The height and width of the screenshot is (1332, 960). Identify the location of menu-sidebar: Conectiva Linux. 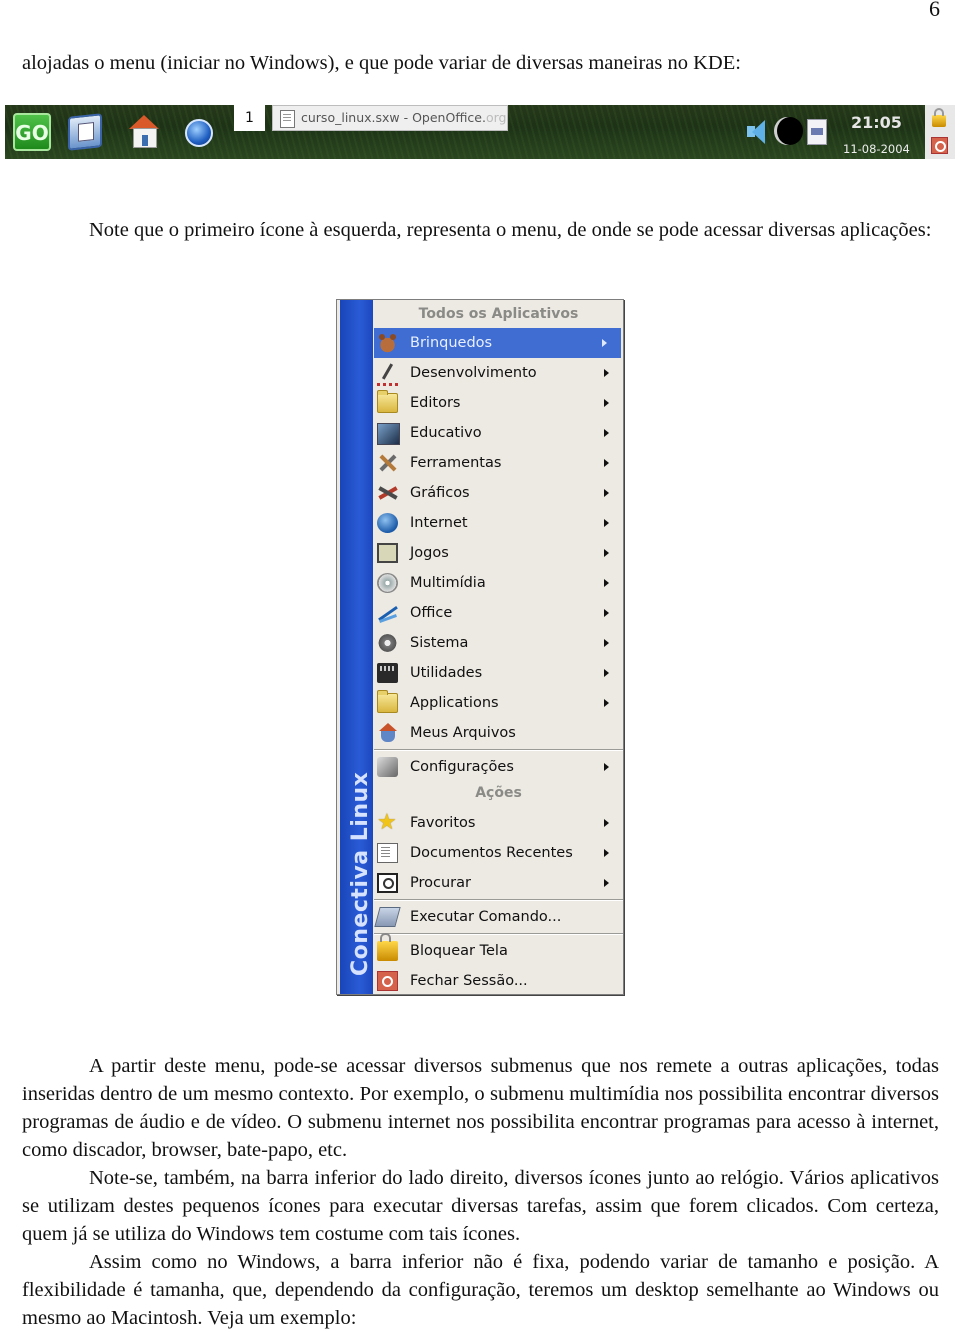
(356, 647).